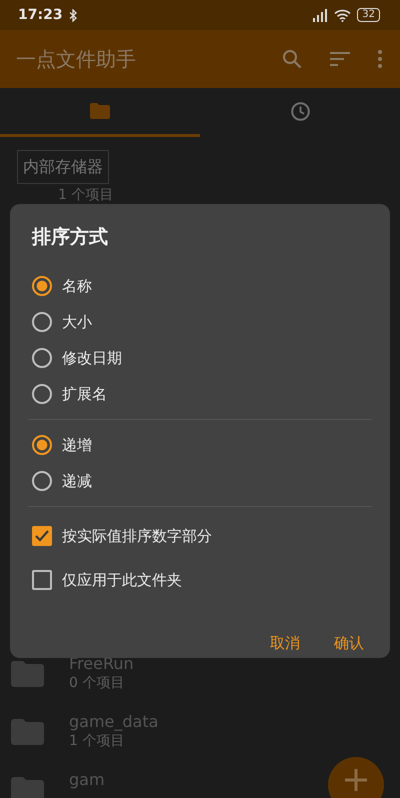 Image resolution: width=400 pixels, height=798 pixels. I want to click on add-button, so click(356, 777).